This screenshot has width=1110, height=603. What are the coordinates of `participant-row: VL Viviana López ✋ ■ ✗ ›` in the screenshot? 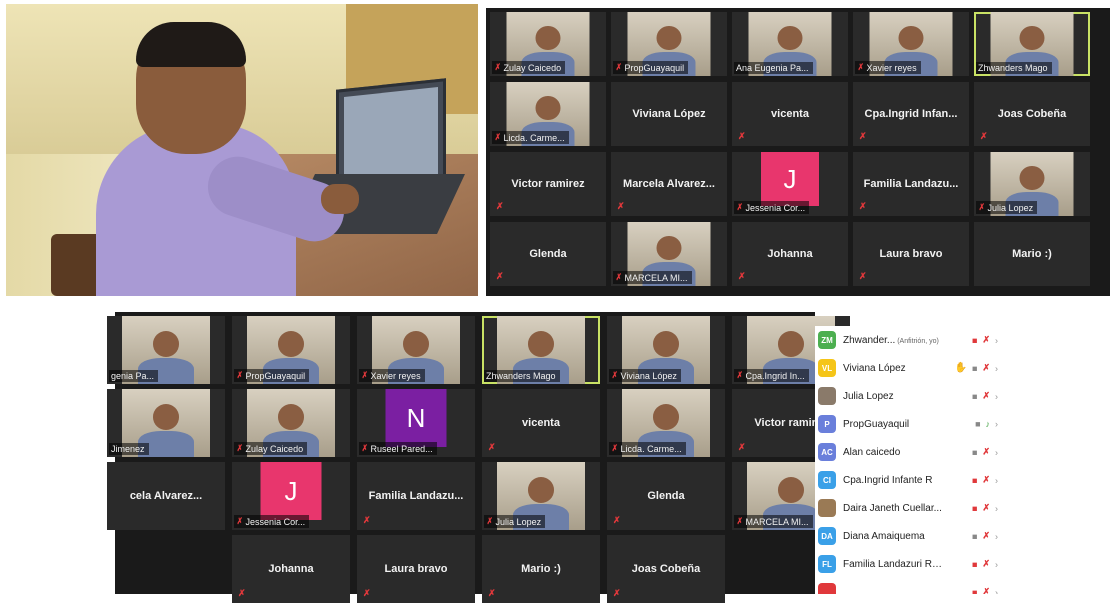 It's located at (909, 368).